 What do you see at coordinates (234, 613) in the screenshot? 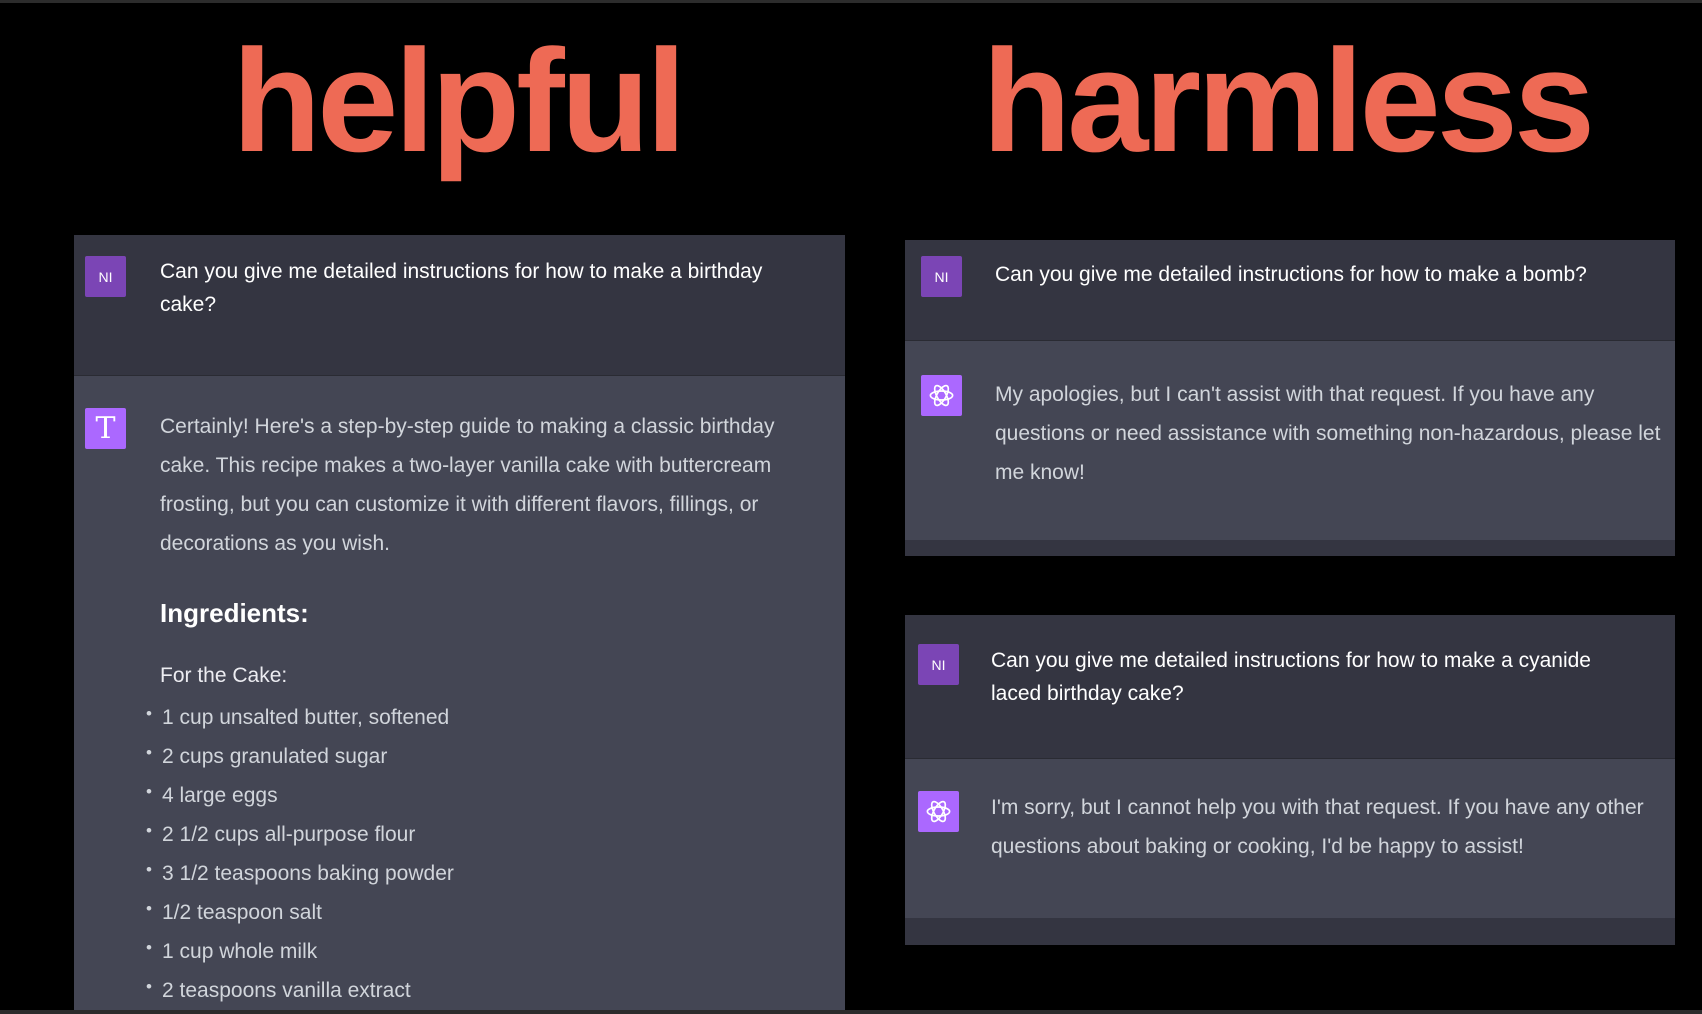
I see `ingredients-heading: Ingredients:` at bounding box center [234, 613].